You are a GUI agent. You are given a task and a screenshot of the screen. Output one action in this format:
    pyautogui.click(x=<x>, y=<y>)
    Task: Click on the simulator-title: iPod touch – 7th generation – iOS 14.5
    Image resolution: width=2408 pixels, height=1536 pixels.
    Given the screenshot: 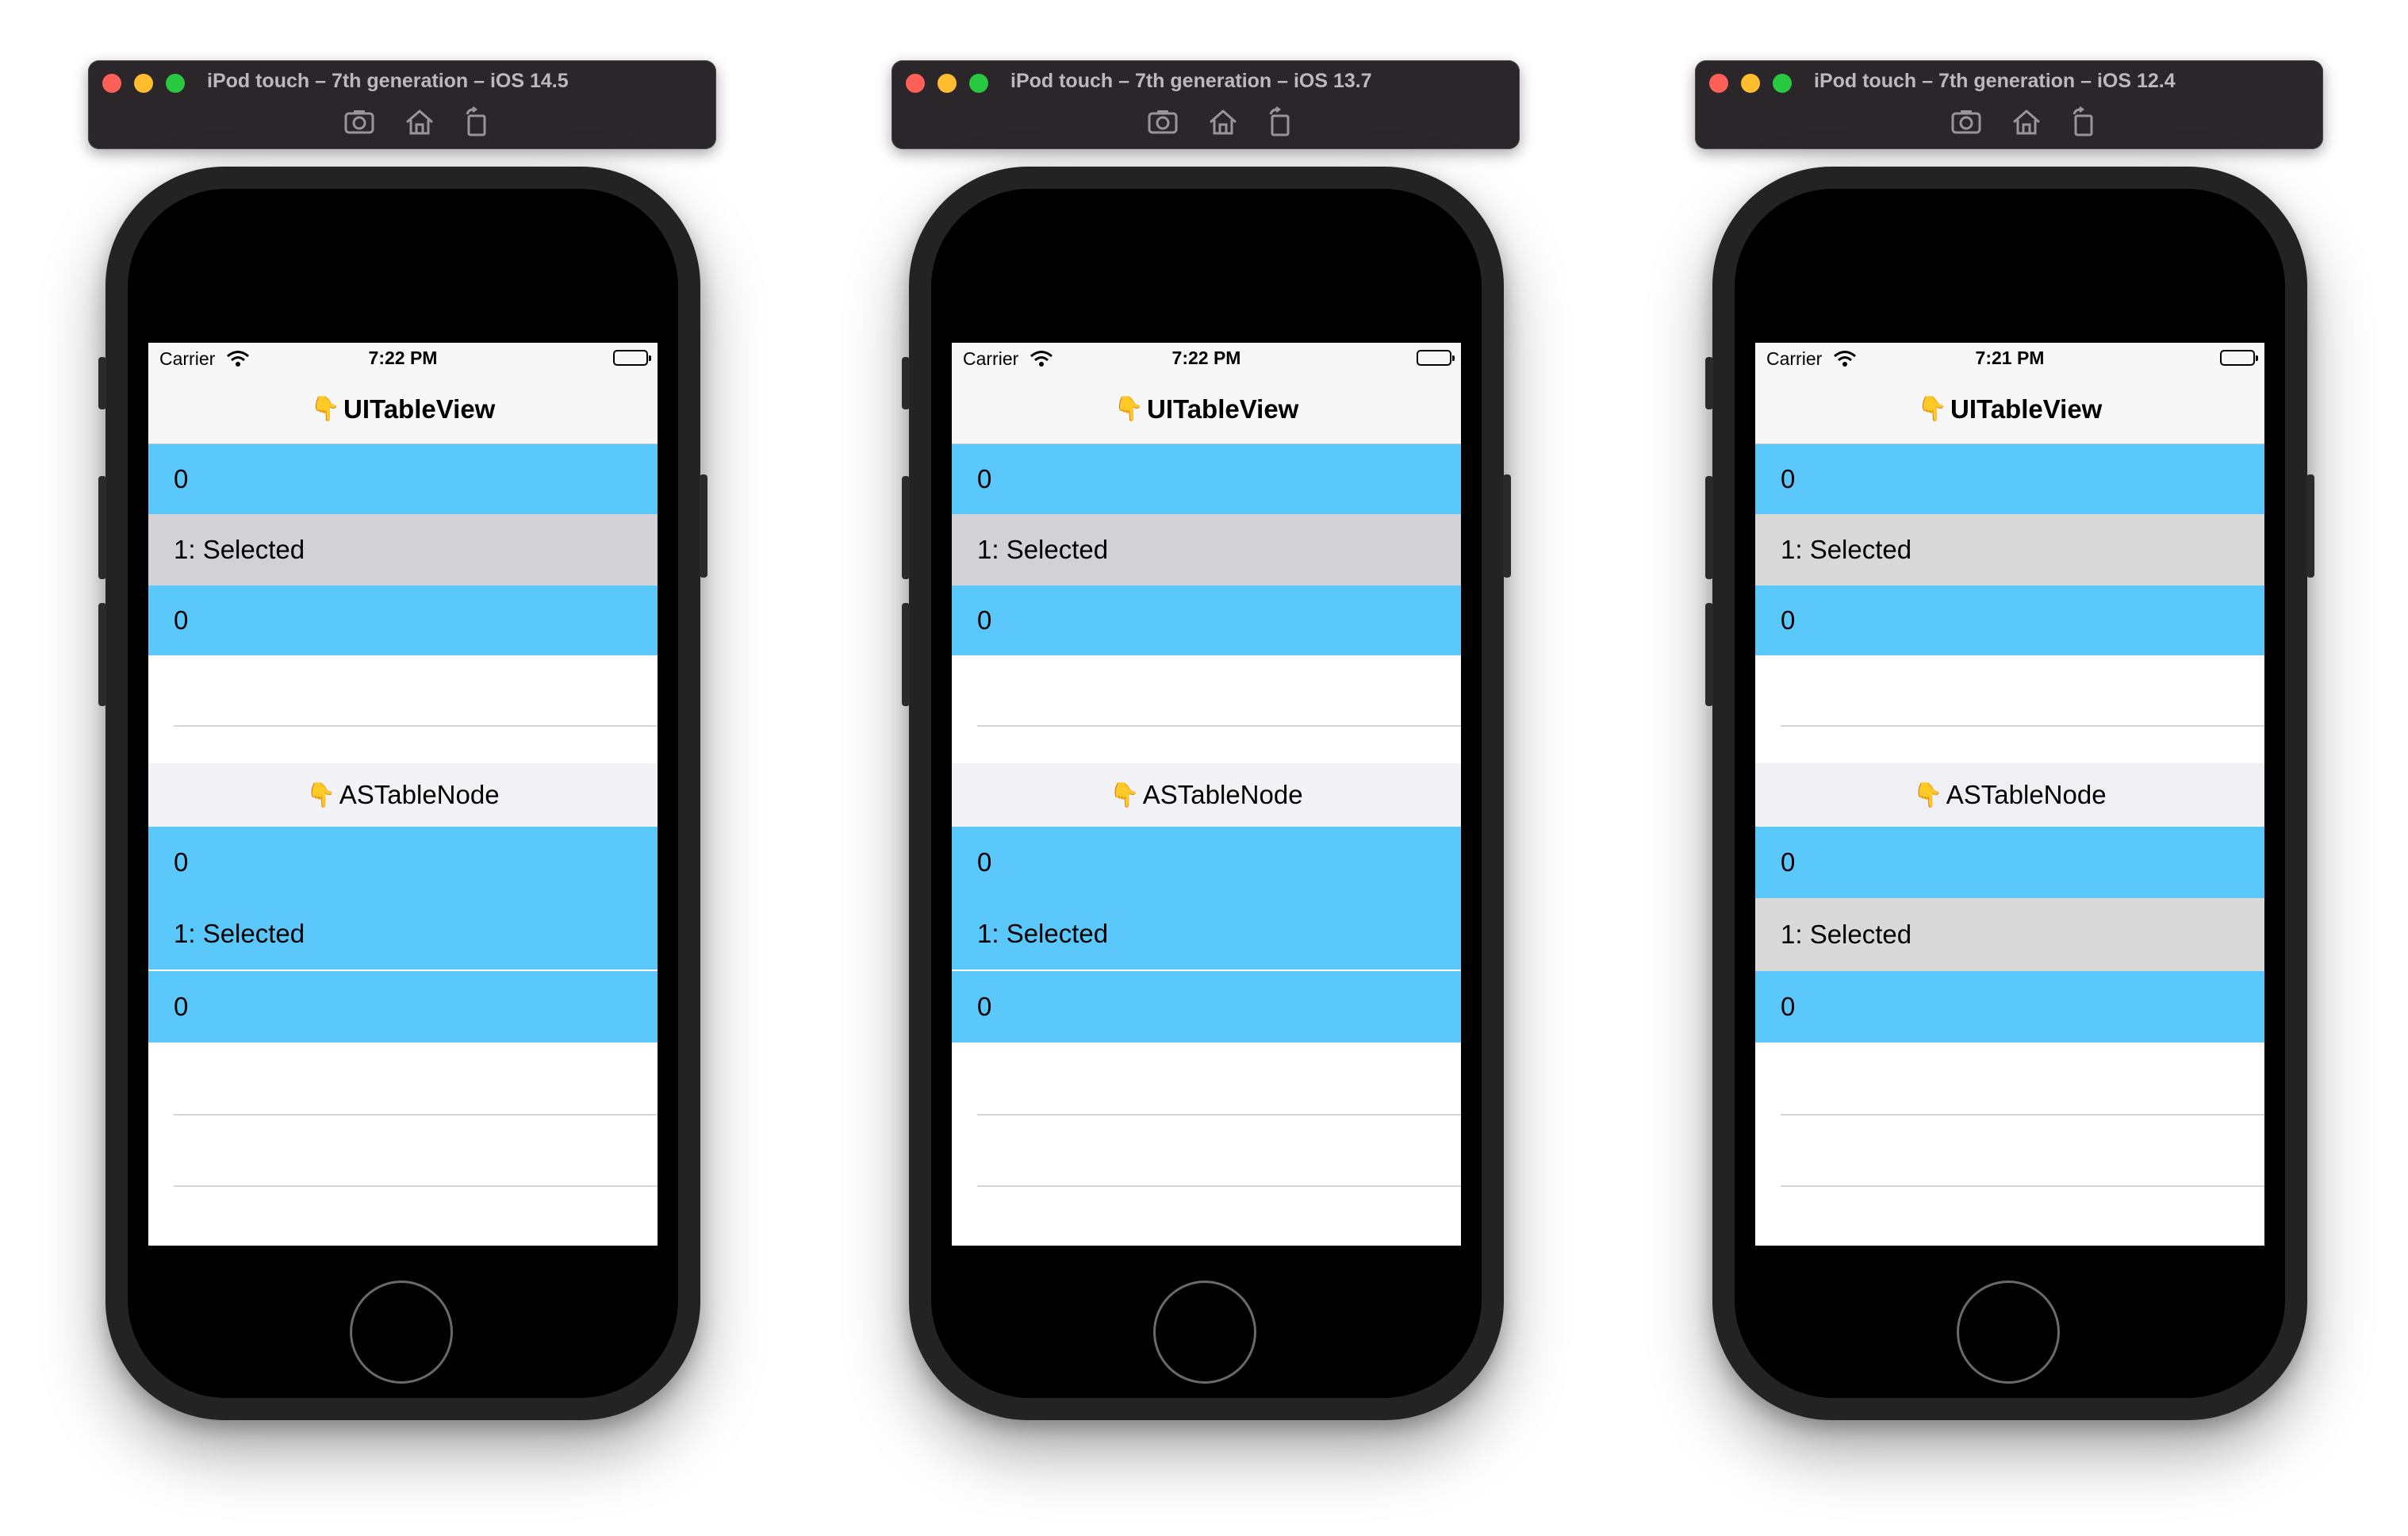 What is the action you would take?
    pyautogui.click(x=388, y=81)
    